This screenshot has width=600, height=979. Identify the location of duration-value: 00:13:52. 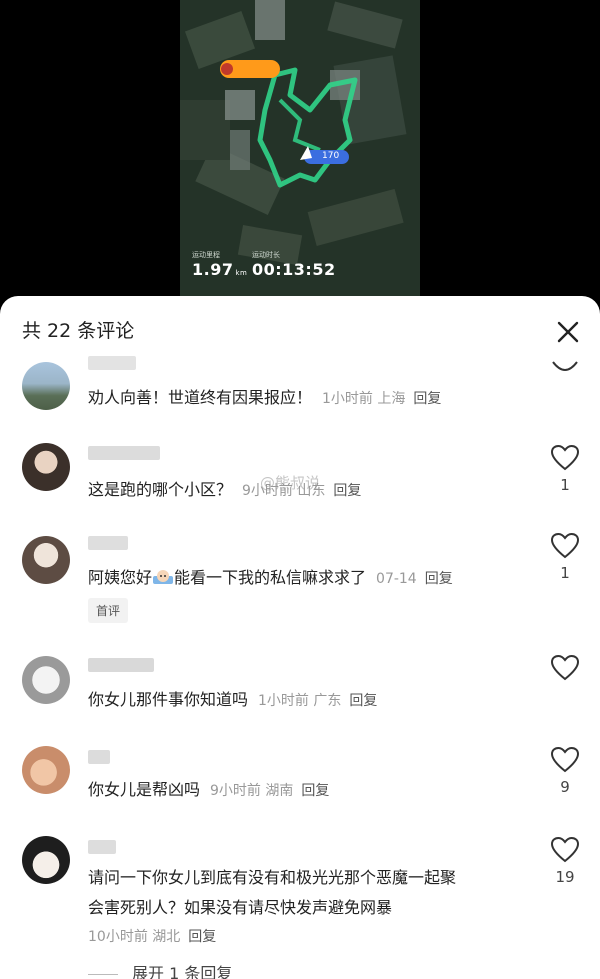
(294, 269).